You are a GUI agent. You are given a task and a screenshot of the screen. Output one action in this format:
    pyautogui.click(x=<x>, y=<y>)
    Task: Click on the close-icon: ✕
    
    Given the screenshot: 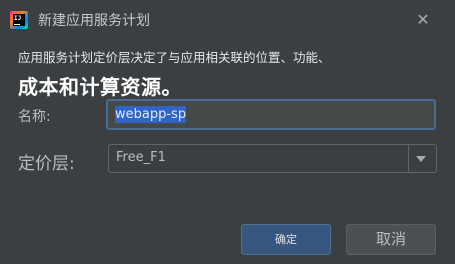 What is the action you would take?
    pyautogui.click(x=423, y=20)
    